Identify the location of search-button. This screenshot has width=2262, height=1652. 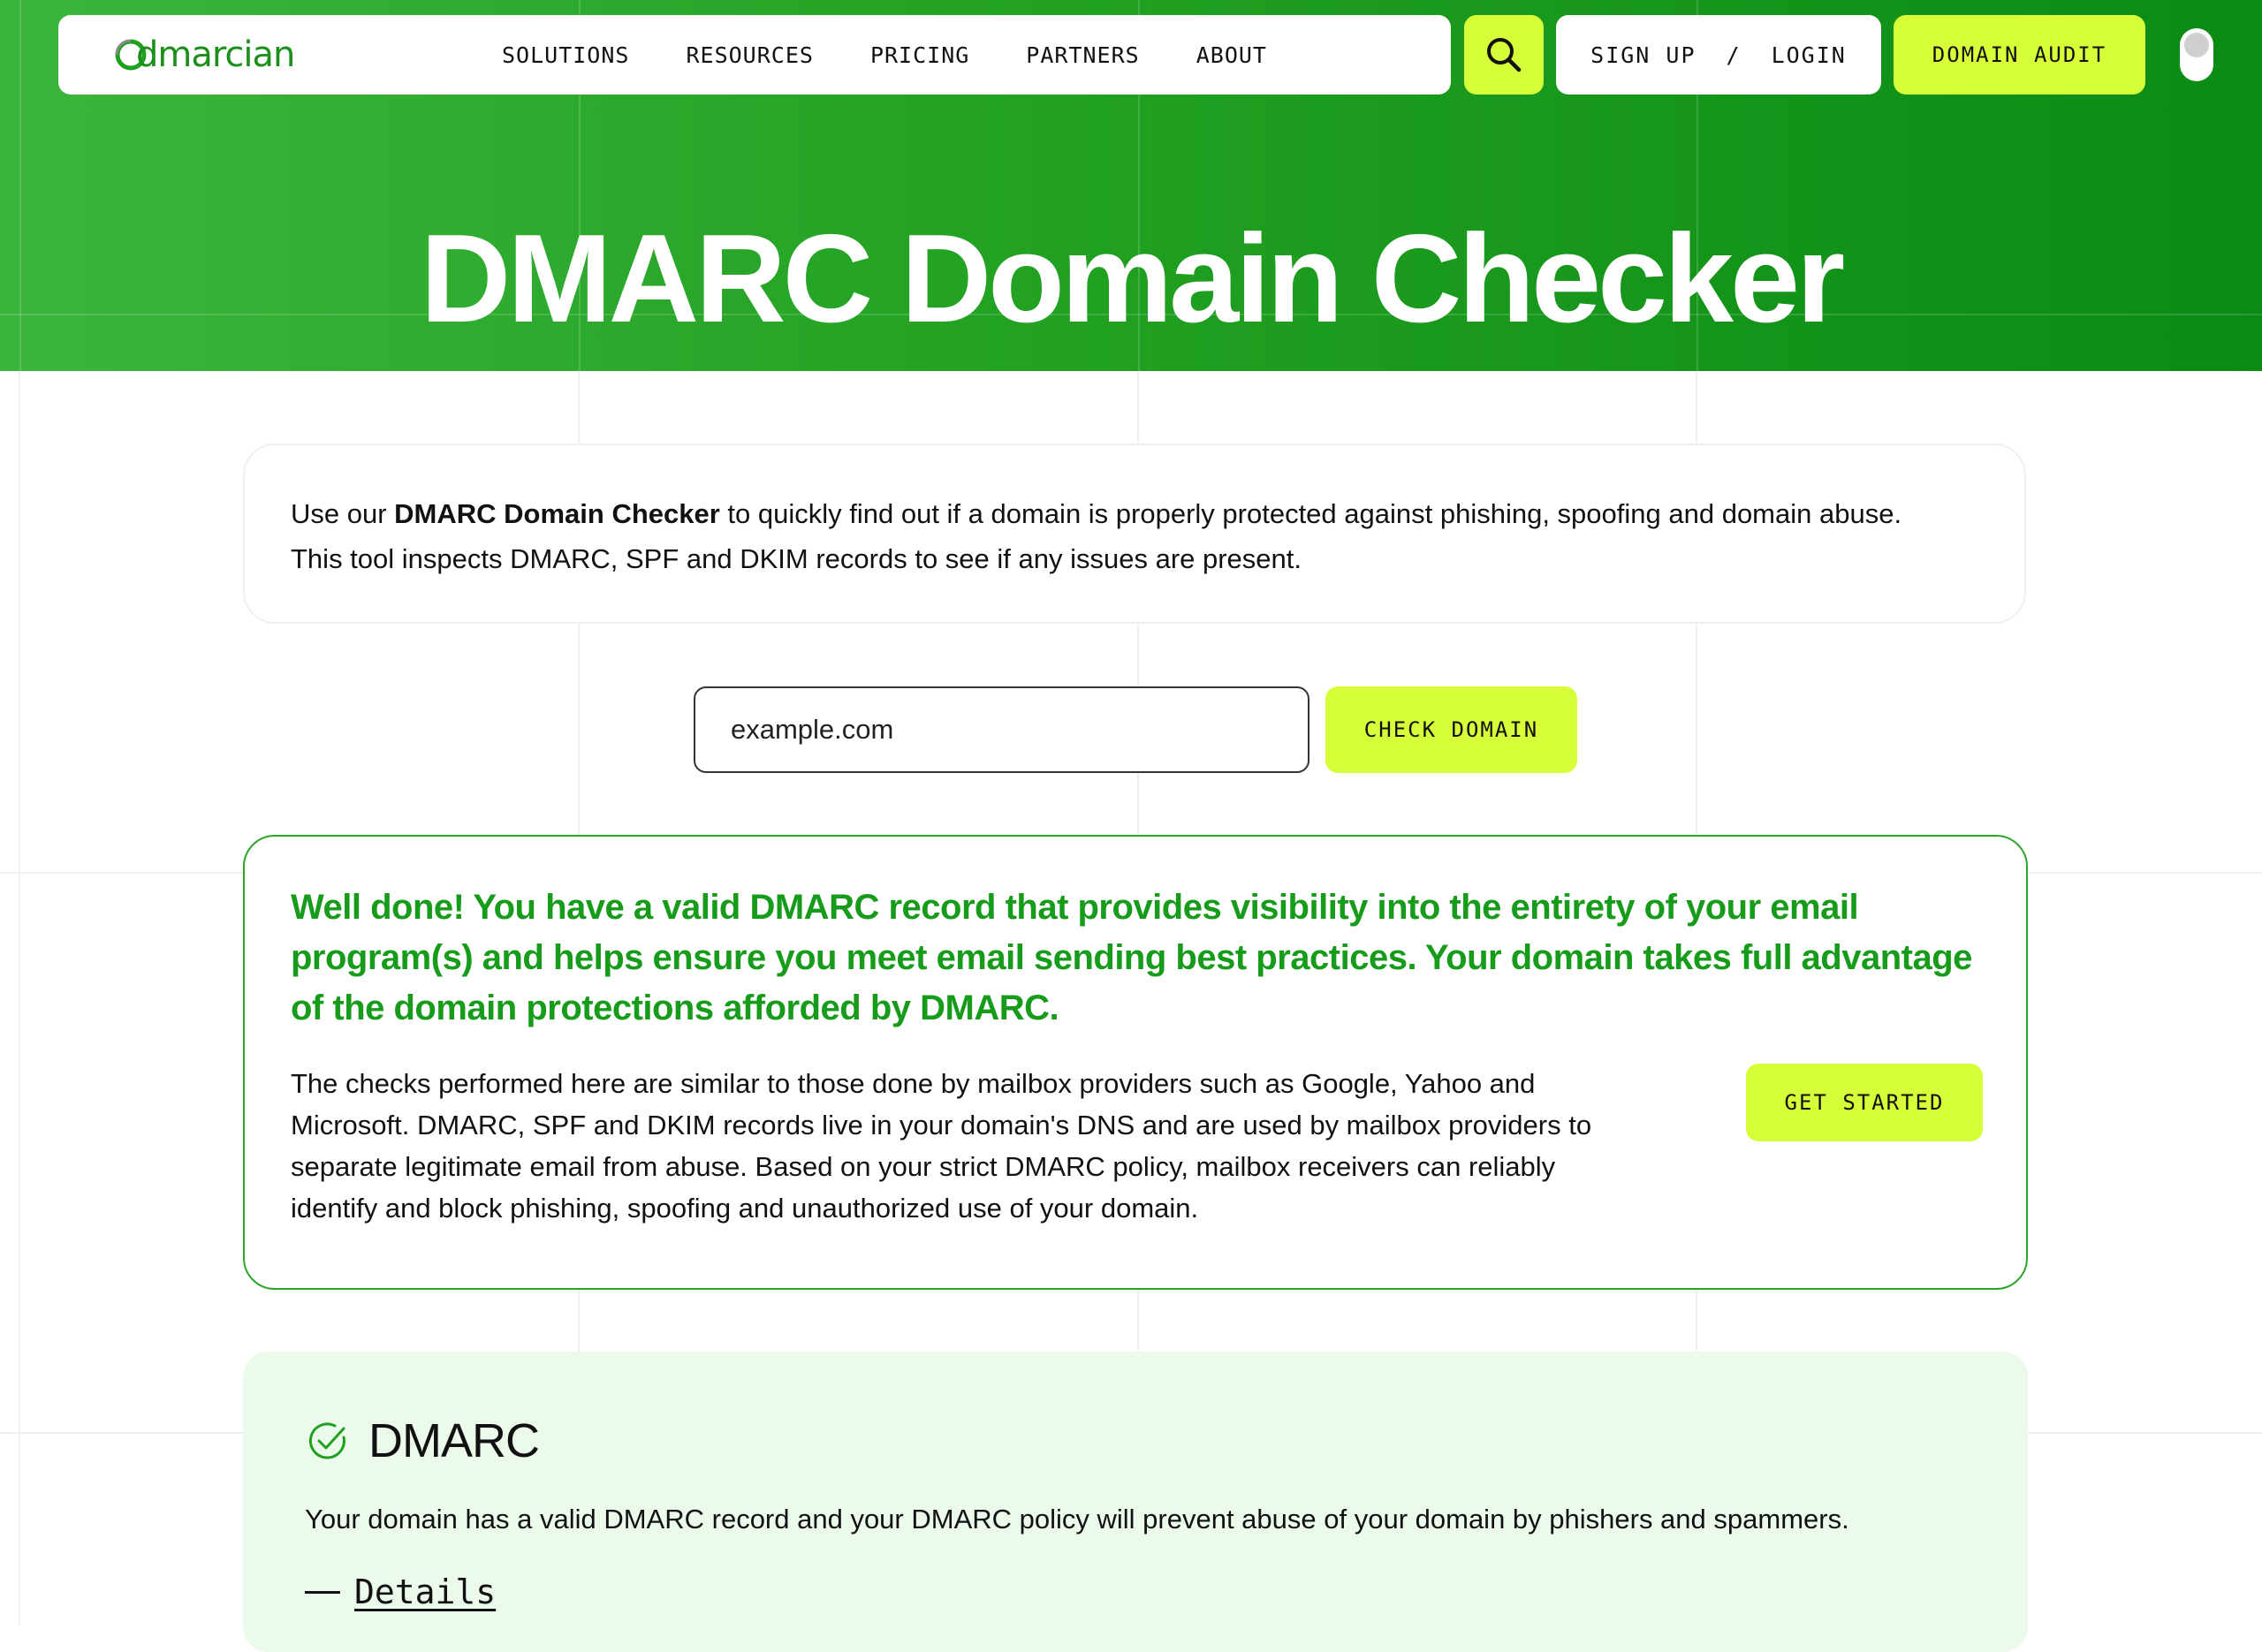
(1504, 55).